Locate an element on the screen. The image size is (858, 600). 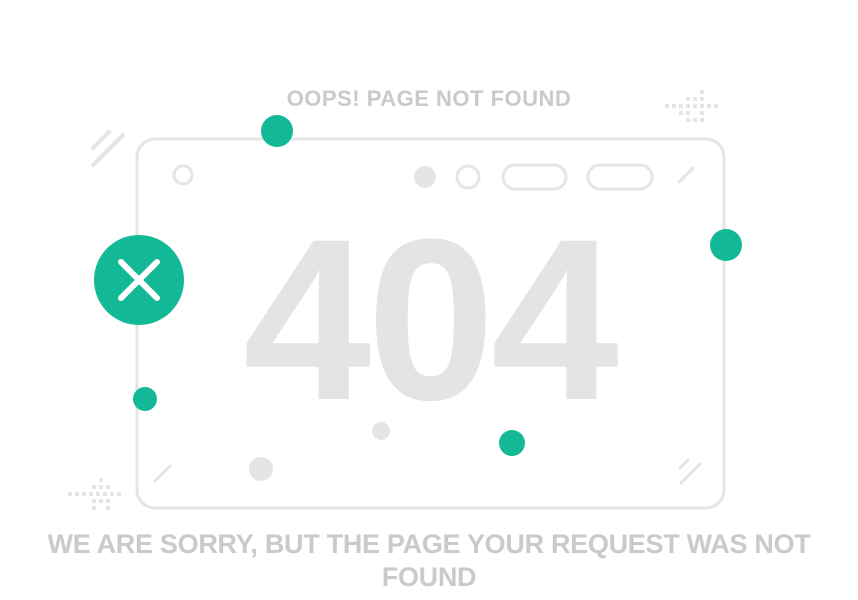
error-badge is located at coordinates (139, 280).